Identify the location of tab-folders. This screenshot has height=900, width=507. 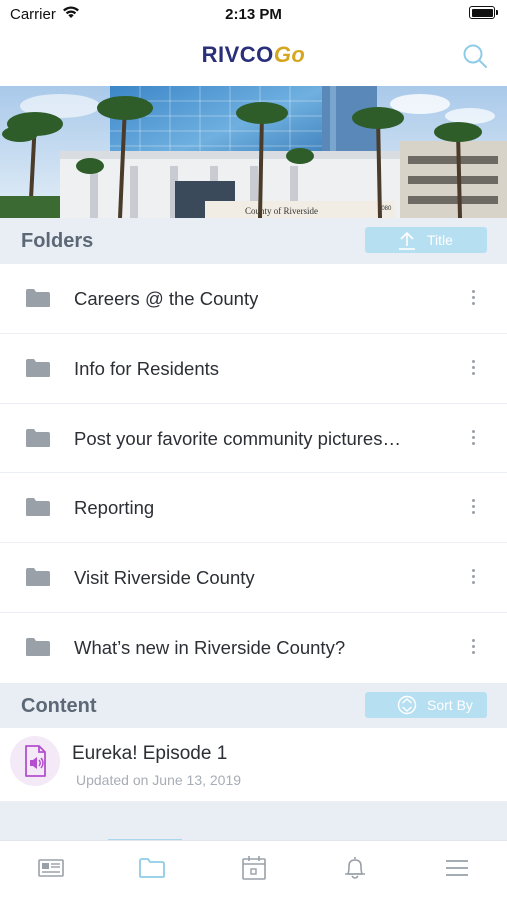
(151, 870).